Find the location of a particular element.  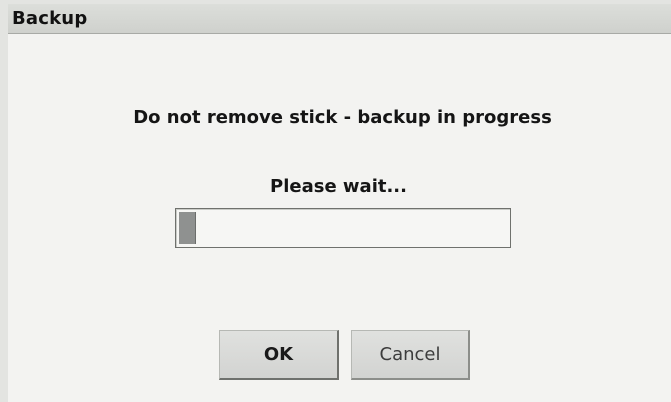

cancel-button: Cancel is located at coordinates (410, 355).